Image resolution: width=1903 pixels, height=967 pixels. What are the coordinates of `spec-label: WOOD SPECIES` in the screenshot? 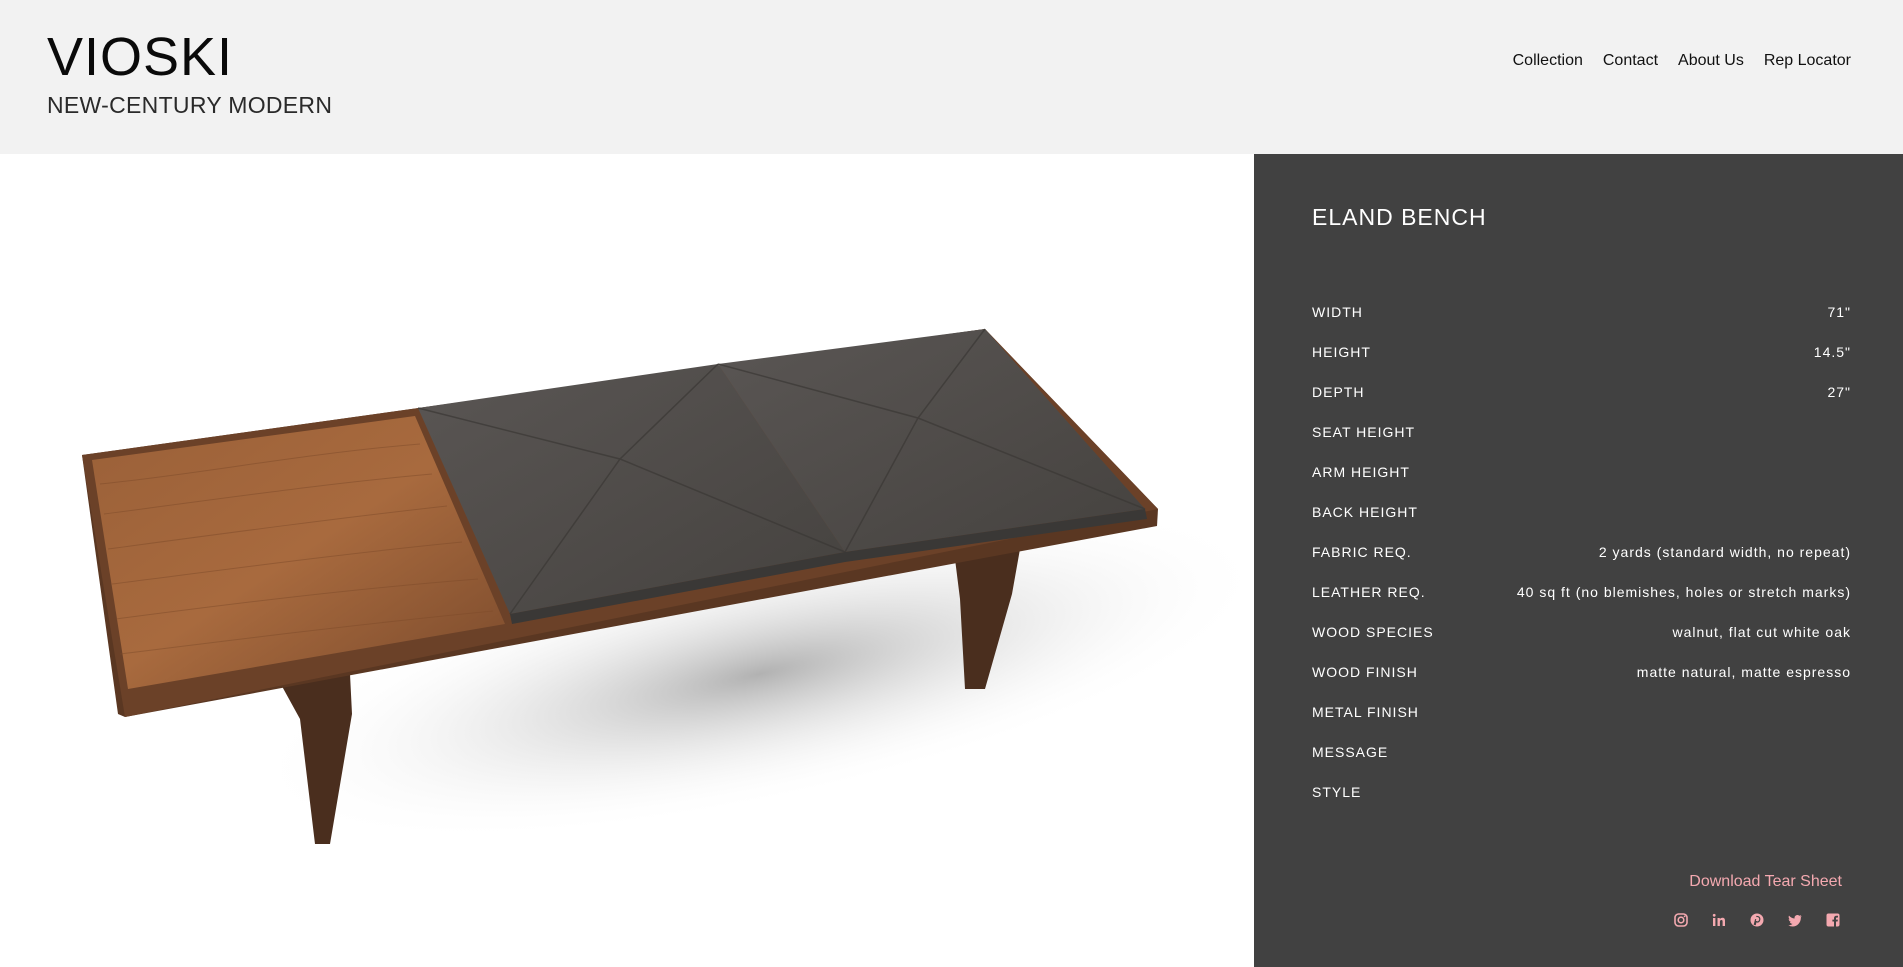 It's located at (1373, 632).